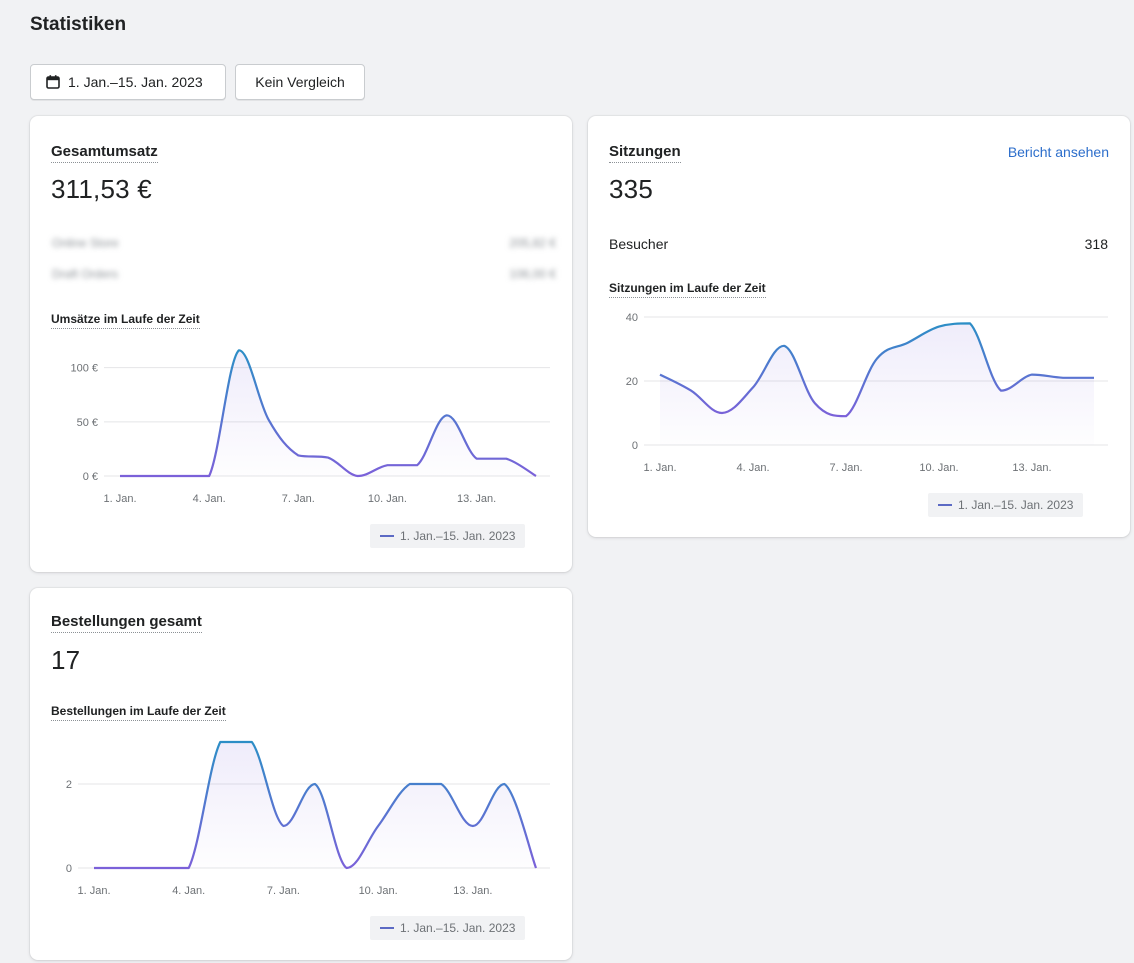 This screenshot has width=1134, height=963. I want to click on compare-button: Kein Vergleich, so click(300, 82).